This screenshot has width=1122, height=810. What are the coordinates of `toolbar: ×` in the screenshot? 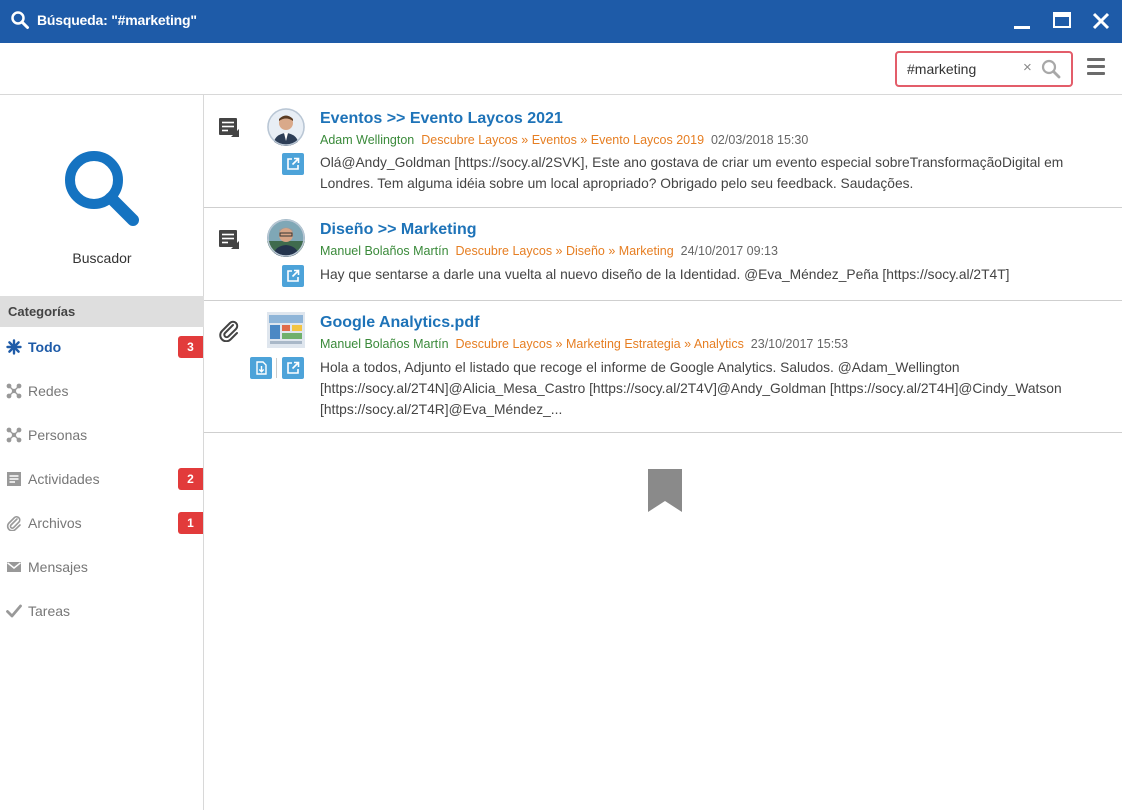 It's located at (561, 69).